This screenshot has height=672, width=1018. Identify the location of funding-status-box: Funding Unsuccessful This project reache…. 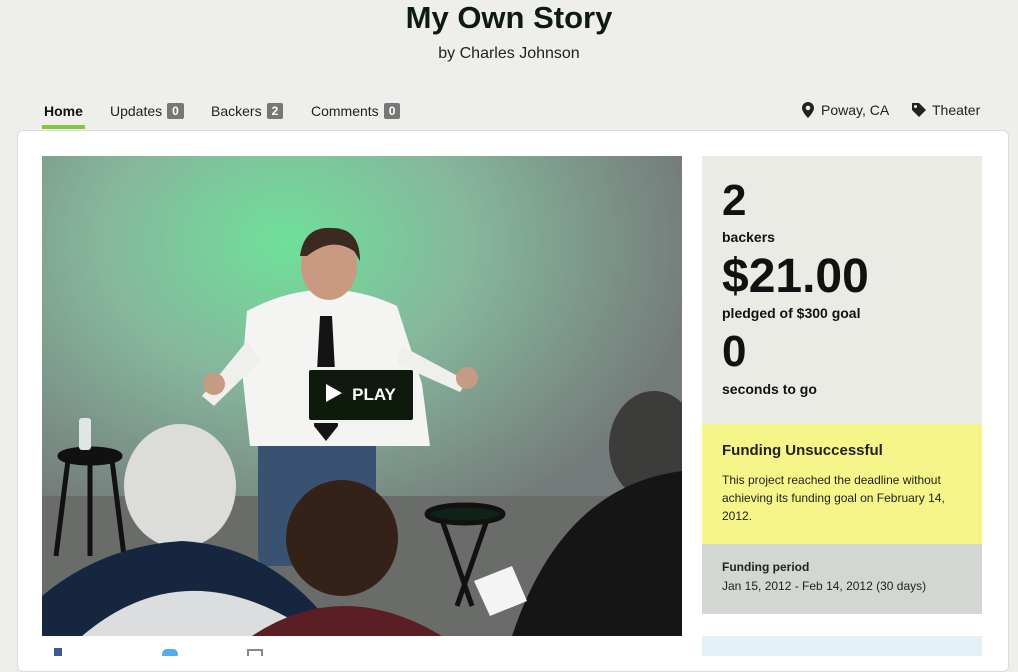
(842, 484).